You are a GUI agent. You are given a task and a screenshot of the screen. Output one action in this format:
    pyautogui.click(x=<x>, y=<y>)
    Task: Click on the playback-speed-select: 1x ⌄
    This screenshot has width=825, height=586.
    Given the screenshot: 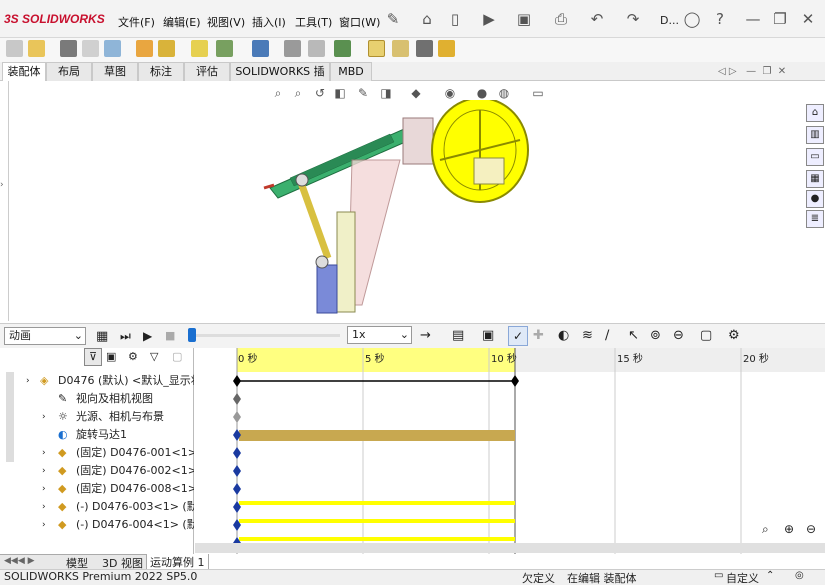 What is the action you would take?
    pyautogui.click(x=379, y=335)
    